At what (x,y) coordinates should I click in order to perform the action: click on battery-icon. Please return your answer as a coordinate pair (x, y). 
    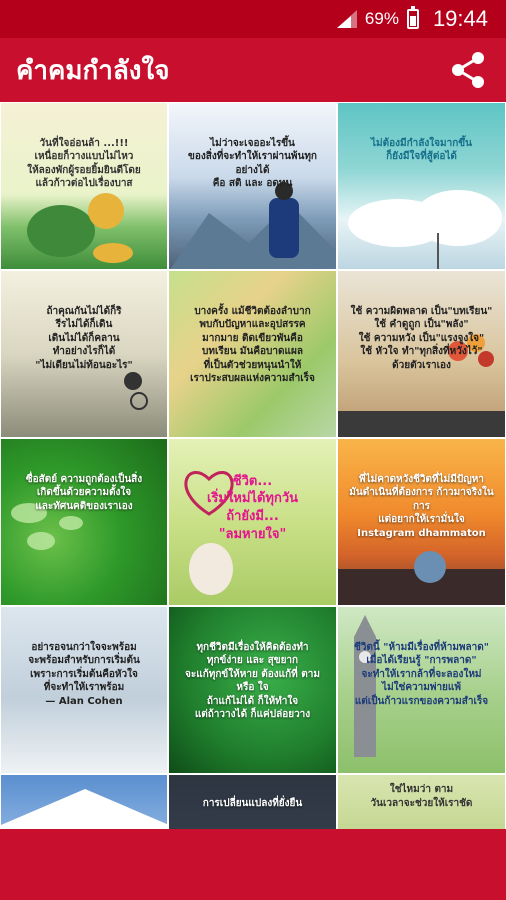
    Looking at the image, I should click on (412, 17).